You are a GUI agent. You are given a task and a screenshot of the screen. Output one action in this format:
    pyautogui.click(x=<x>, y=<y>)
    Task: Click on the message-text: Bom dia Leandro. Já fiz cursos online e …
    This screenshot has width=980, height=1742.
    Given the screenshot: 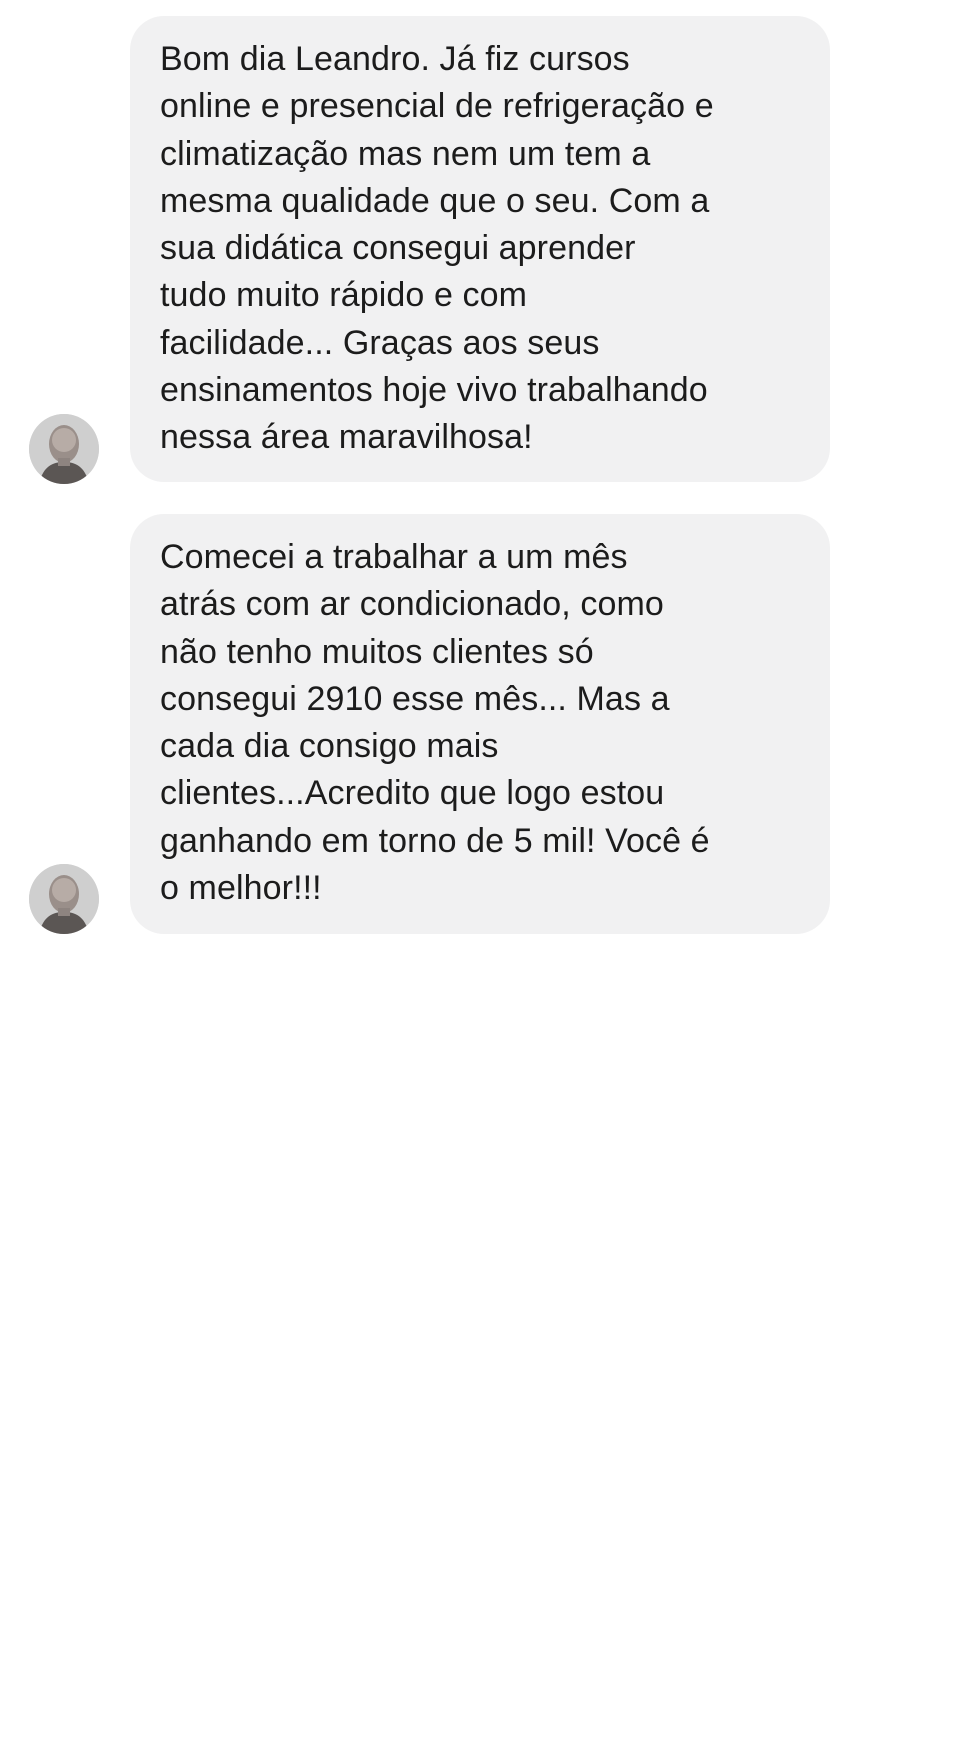 What is the action you would take?
    pyautogui.click(x=437, y=248)
    